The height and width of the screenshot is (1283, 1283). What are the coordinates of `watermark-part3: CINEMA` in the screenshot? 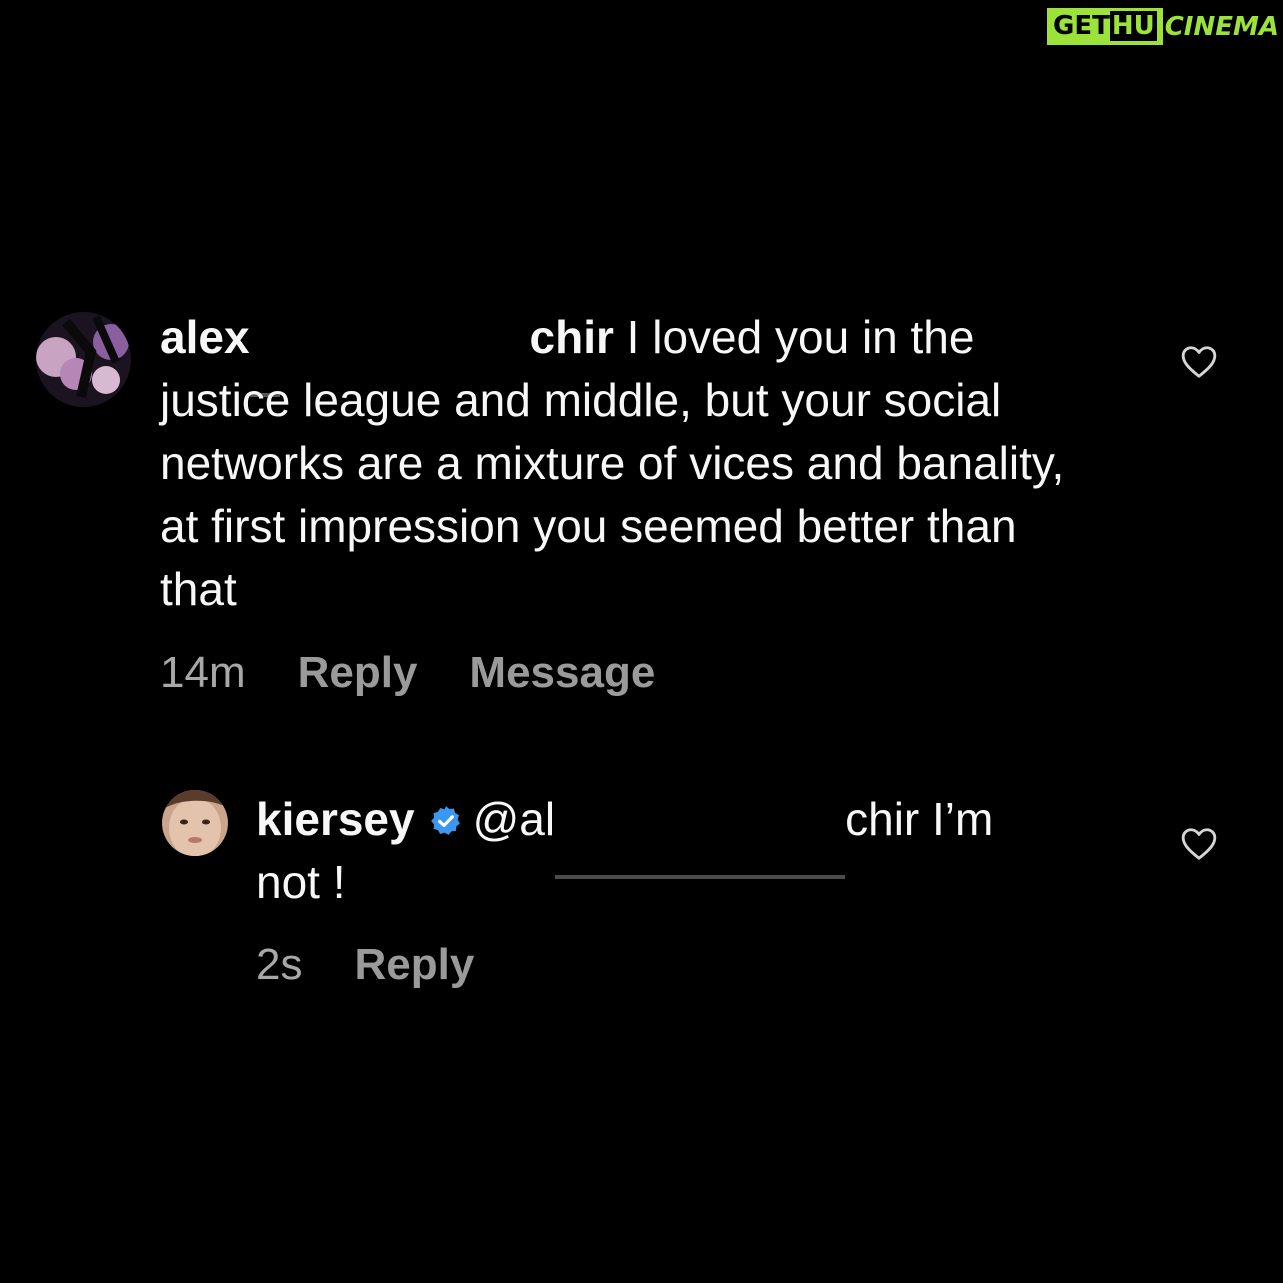 It's located at (1221, 26).